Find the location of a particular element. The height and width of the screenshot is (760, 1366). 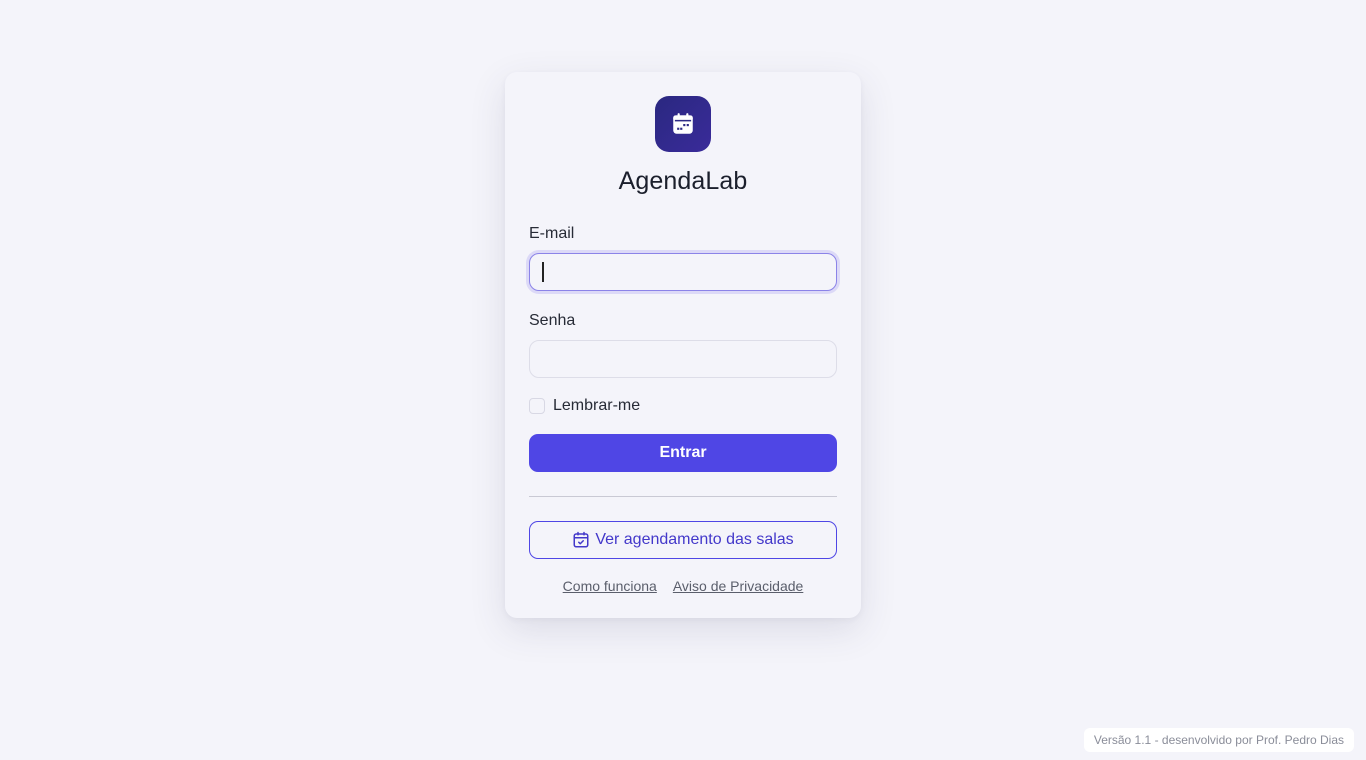

footer-links: Como funciona Aviso de Privacidade is located at coordinates (683, 586).